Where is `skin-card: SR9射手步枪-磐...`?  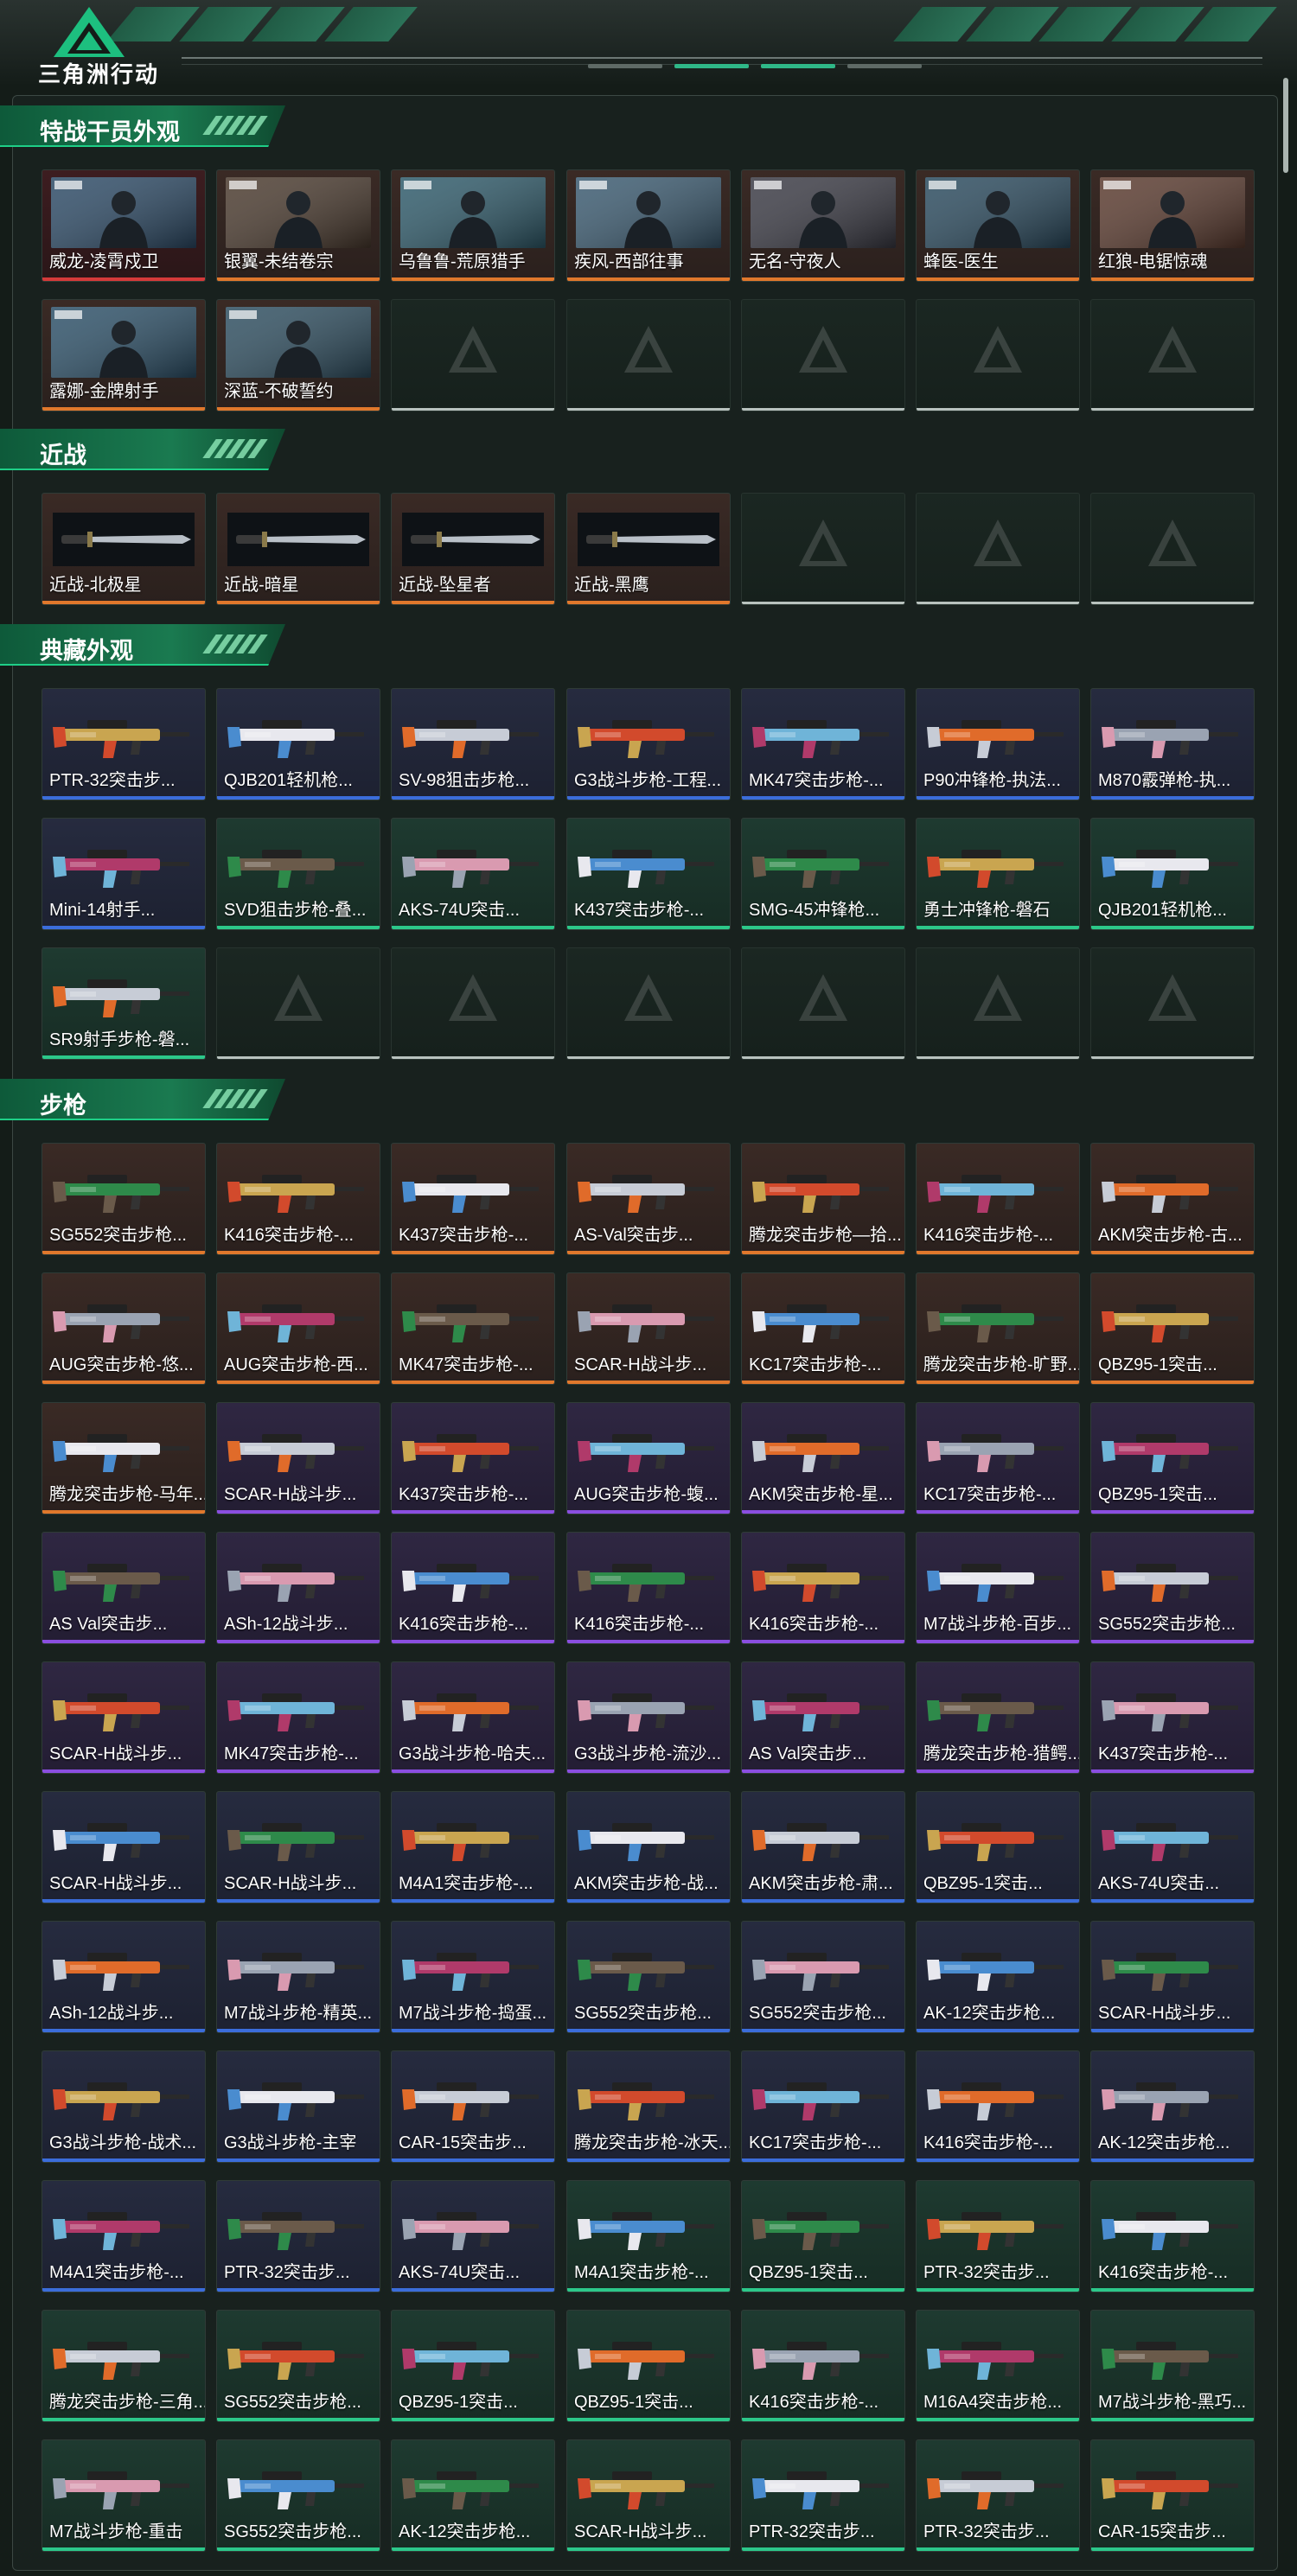
skin-card: SR9射手步枪-磐... is located at coordinates (124, 1003).